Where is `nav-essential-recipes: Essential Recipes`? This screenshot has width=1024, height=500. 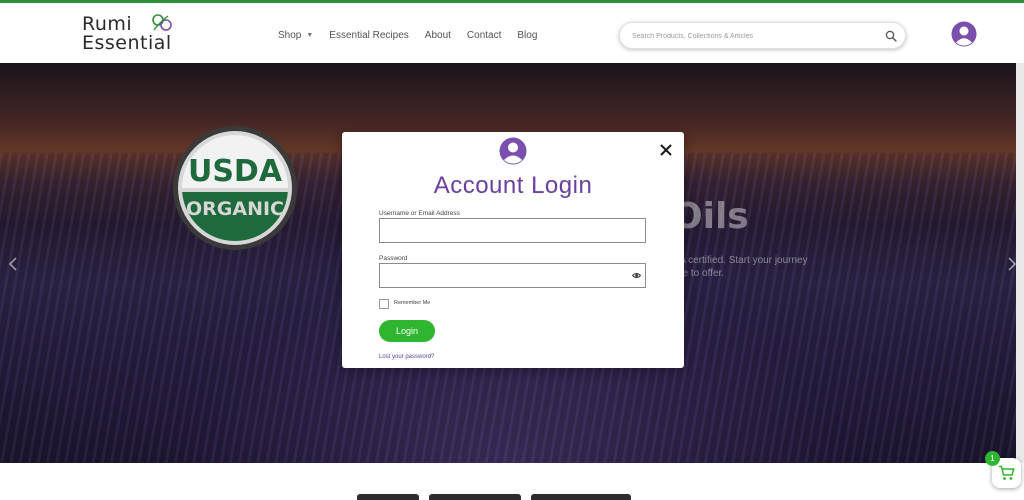
nav-essential-recipes: Essential Recipes is located at coordinates (368, 35).